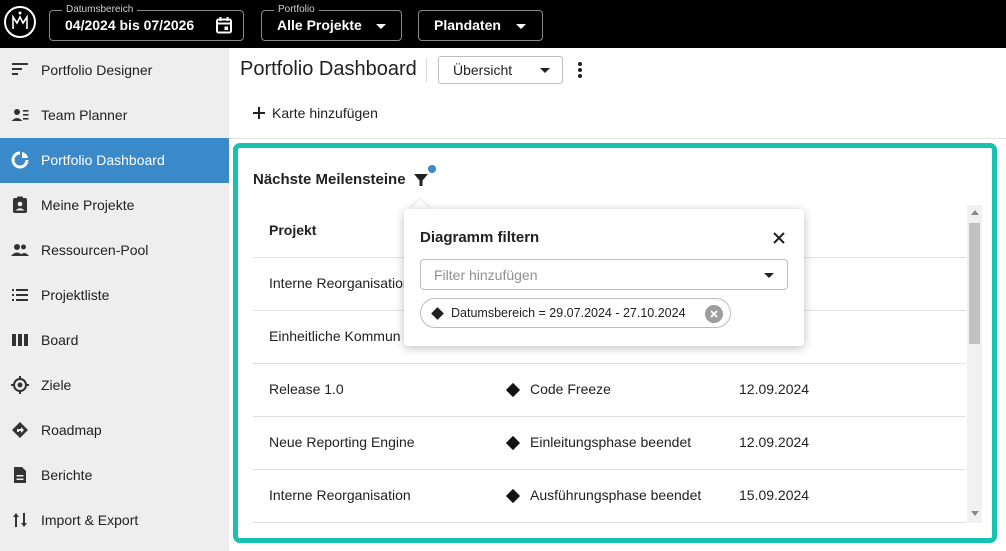 The height and width of the screenshot is (551, 1006). I want to click on portfolio-legend: Portfolio, so click(296, 10).